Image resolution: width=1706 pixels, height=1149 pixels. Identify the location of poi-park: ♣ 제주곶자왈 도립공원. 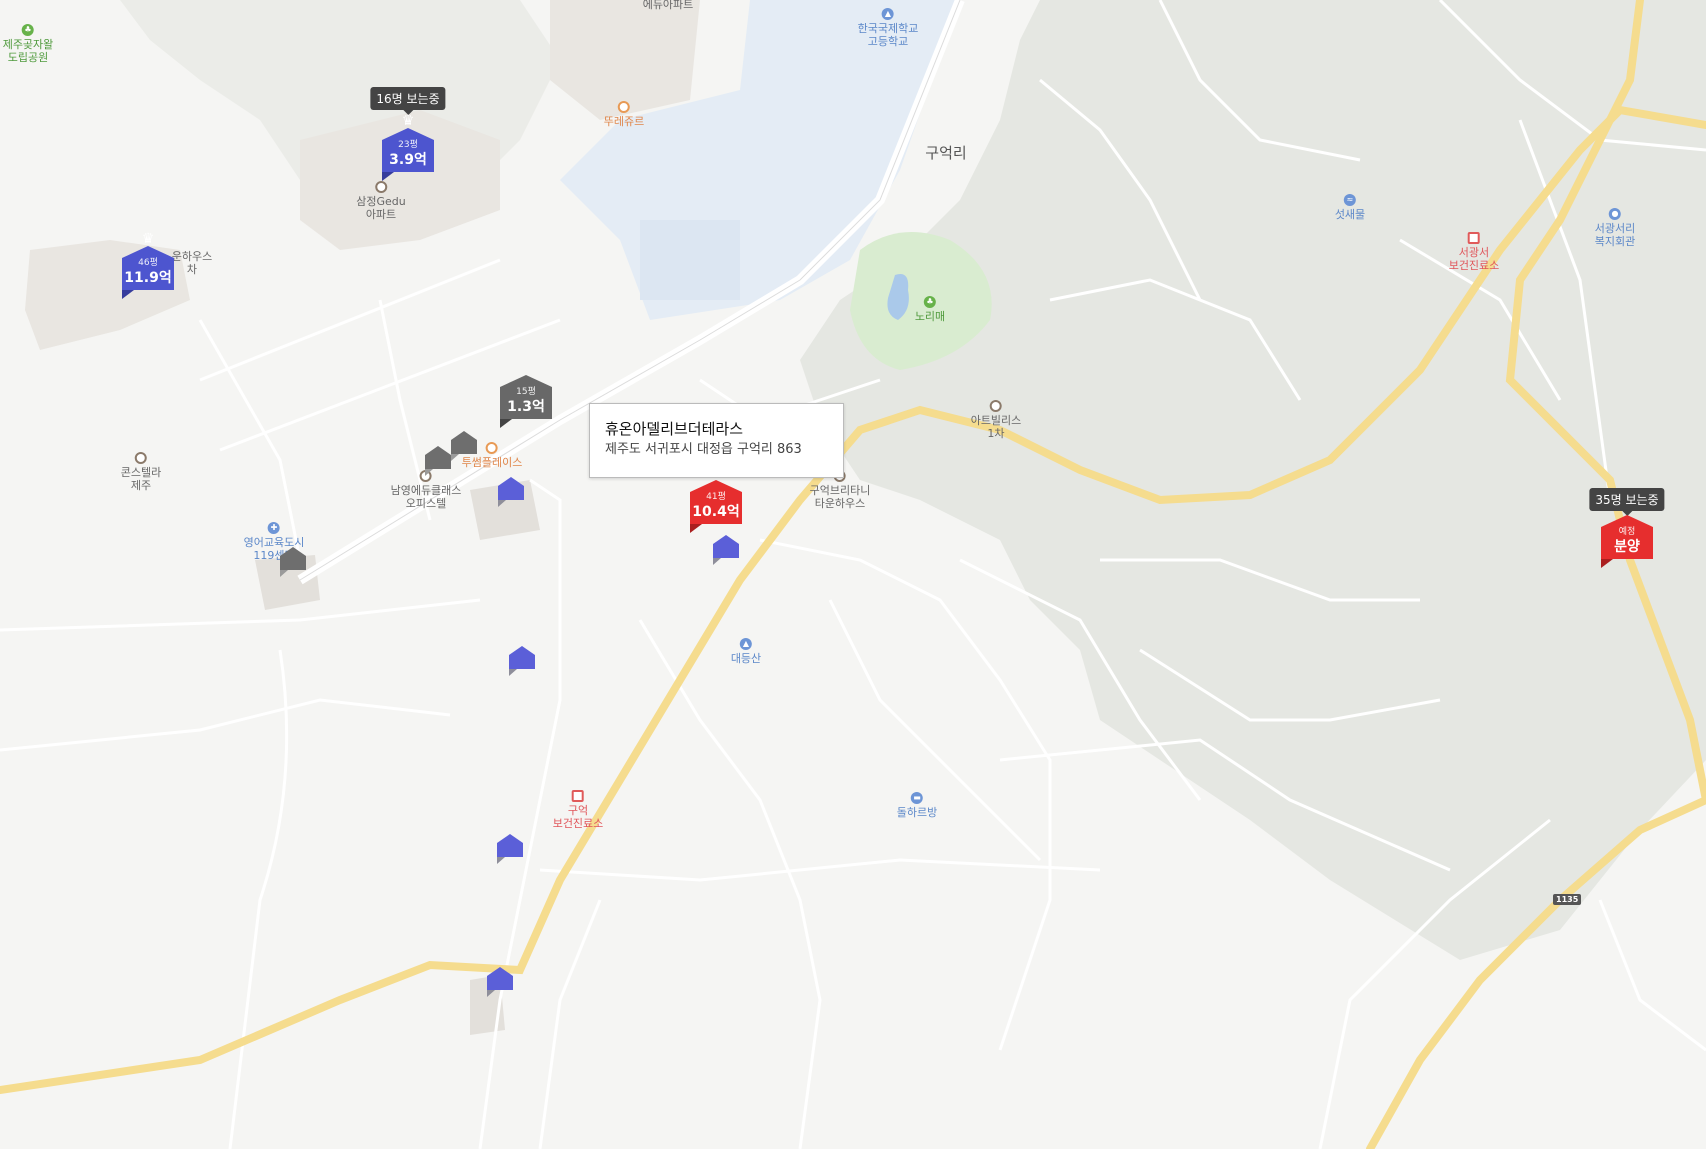
(28, 44).